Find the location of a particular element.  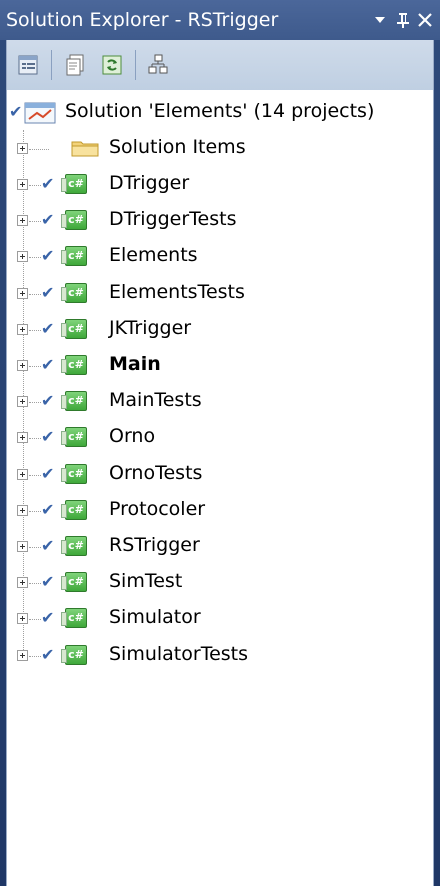

tree-node-project: ✔ c# DTrigger is located at coordinates (220, 184).